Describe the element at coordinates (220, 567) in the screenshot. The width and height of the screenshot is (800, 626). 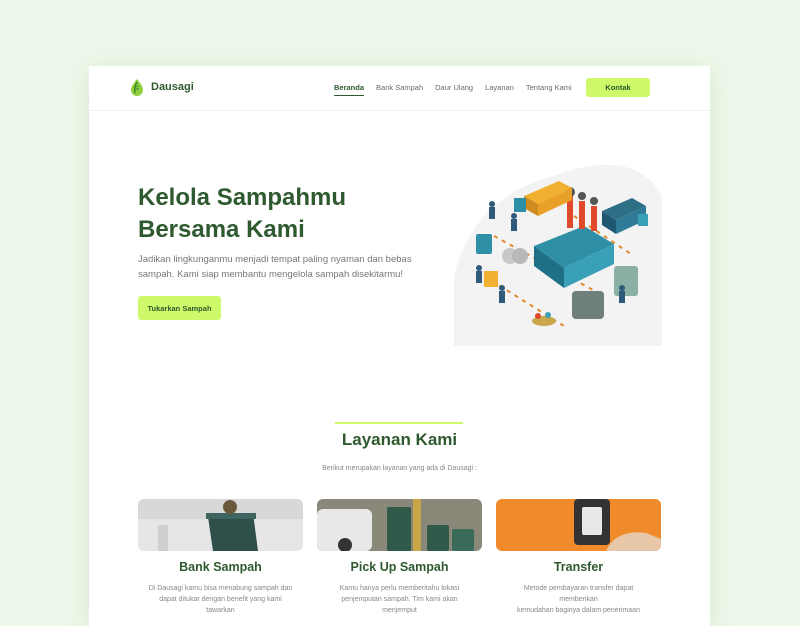
I see `service-card-title: Bank Sampah` at that location.